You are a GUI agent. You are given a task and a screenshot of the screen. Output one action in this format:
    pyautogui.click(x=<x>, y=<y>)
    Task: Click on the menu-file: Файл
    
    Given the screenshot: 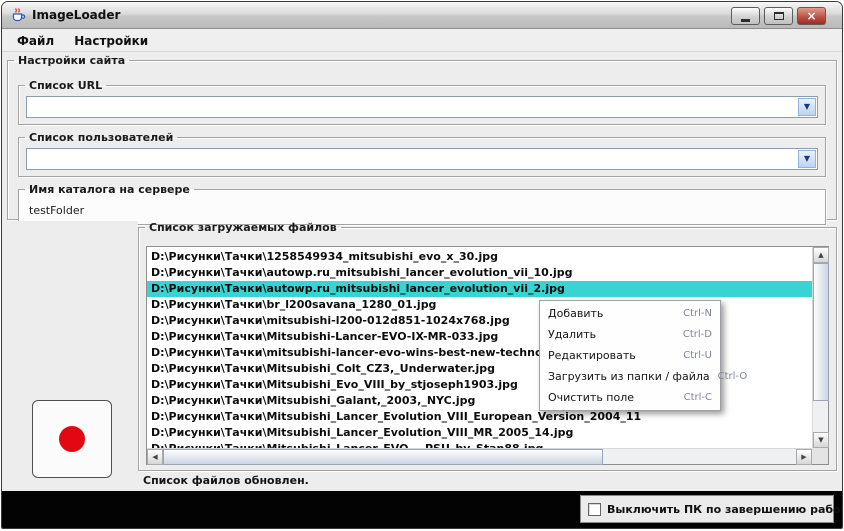 What is the action you would take?
    pyautogui.click(x=35, y=41)
    